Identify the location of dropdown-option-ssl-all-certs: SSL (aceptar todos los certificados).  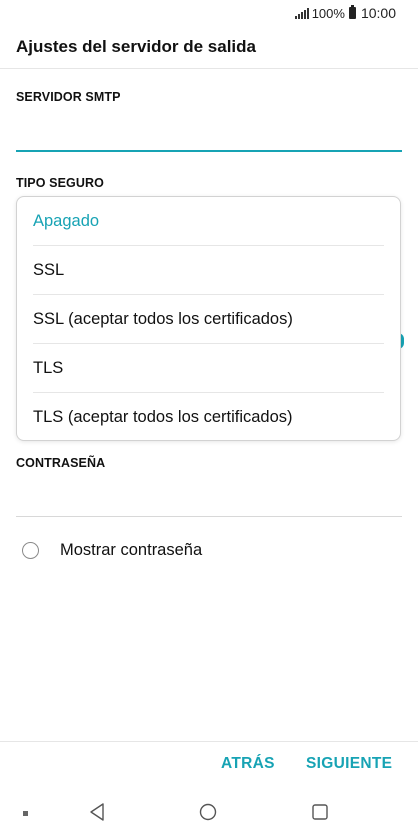
(208, 319).